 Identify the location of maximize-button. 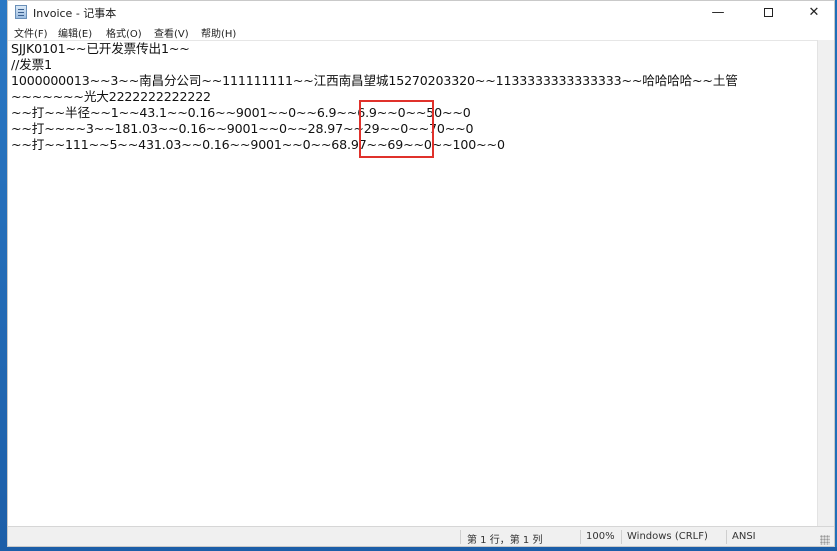
(768, 12).